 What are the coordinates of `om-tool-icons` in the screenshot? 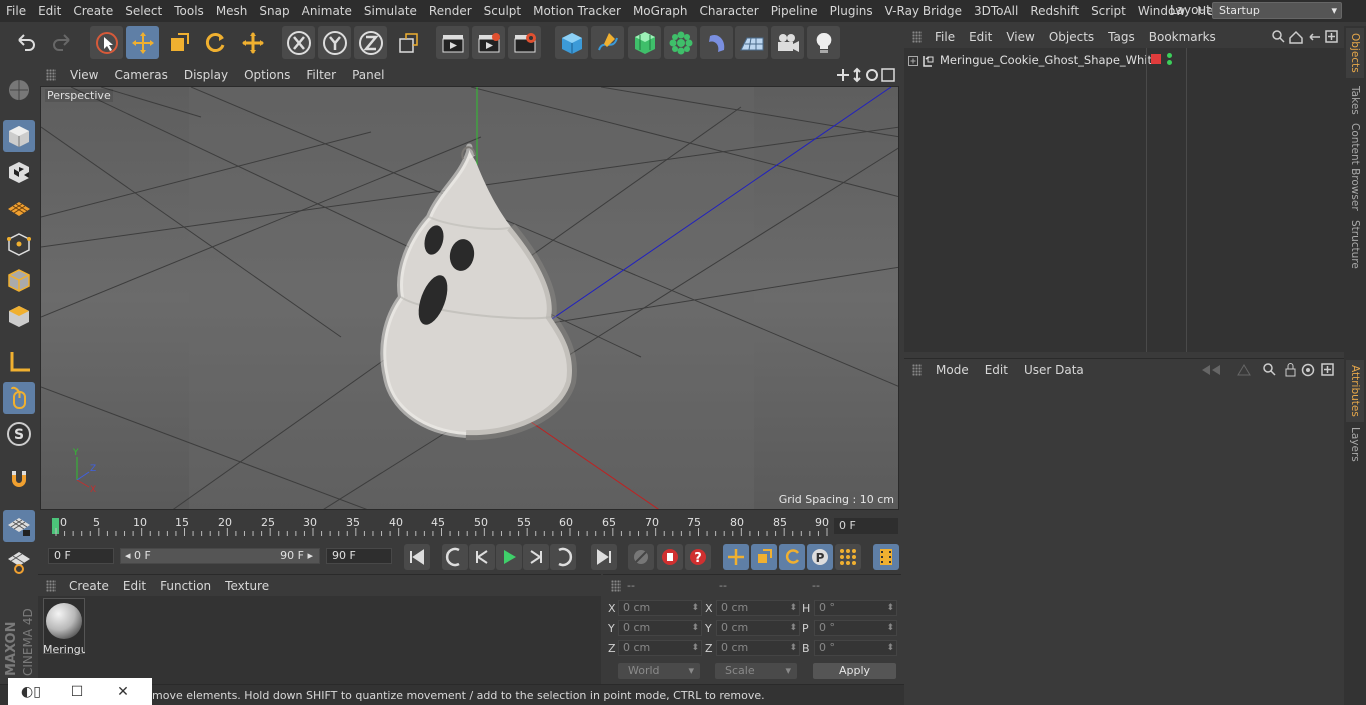 It's located at (1305, 37).